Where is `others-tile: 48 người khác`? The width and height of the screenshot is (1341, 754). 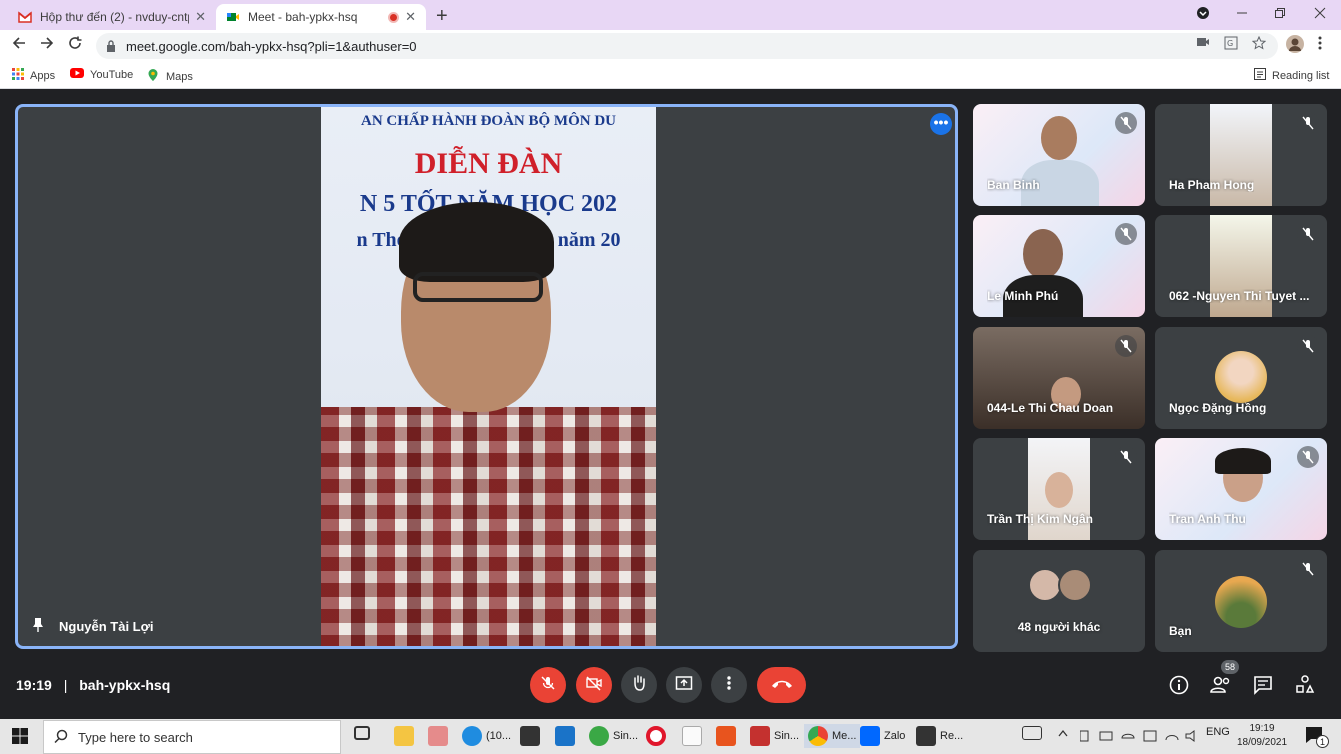
others-tile: 48 người khác is located at coordinates (1059, 601).